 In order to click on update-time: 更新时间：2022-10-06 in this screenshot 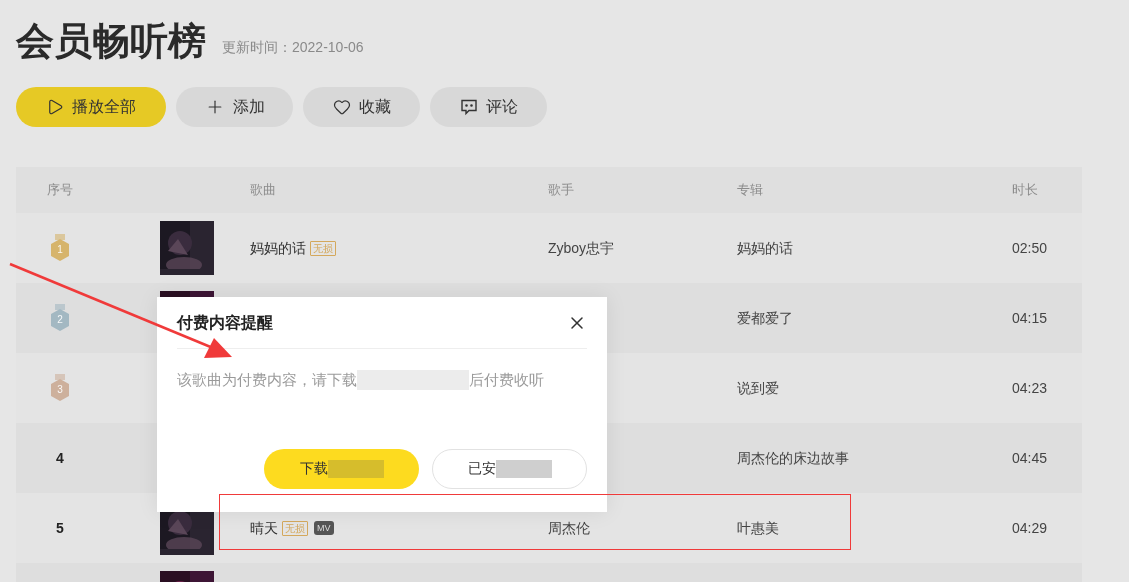, I will do `click(293, 47)`.